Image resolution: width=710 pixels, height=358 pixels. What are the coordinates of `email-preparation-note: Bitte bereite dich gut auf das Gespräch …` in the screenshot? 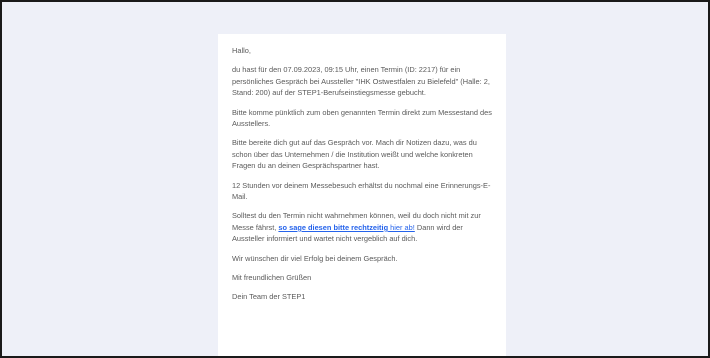 It's located at (354, 154).